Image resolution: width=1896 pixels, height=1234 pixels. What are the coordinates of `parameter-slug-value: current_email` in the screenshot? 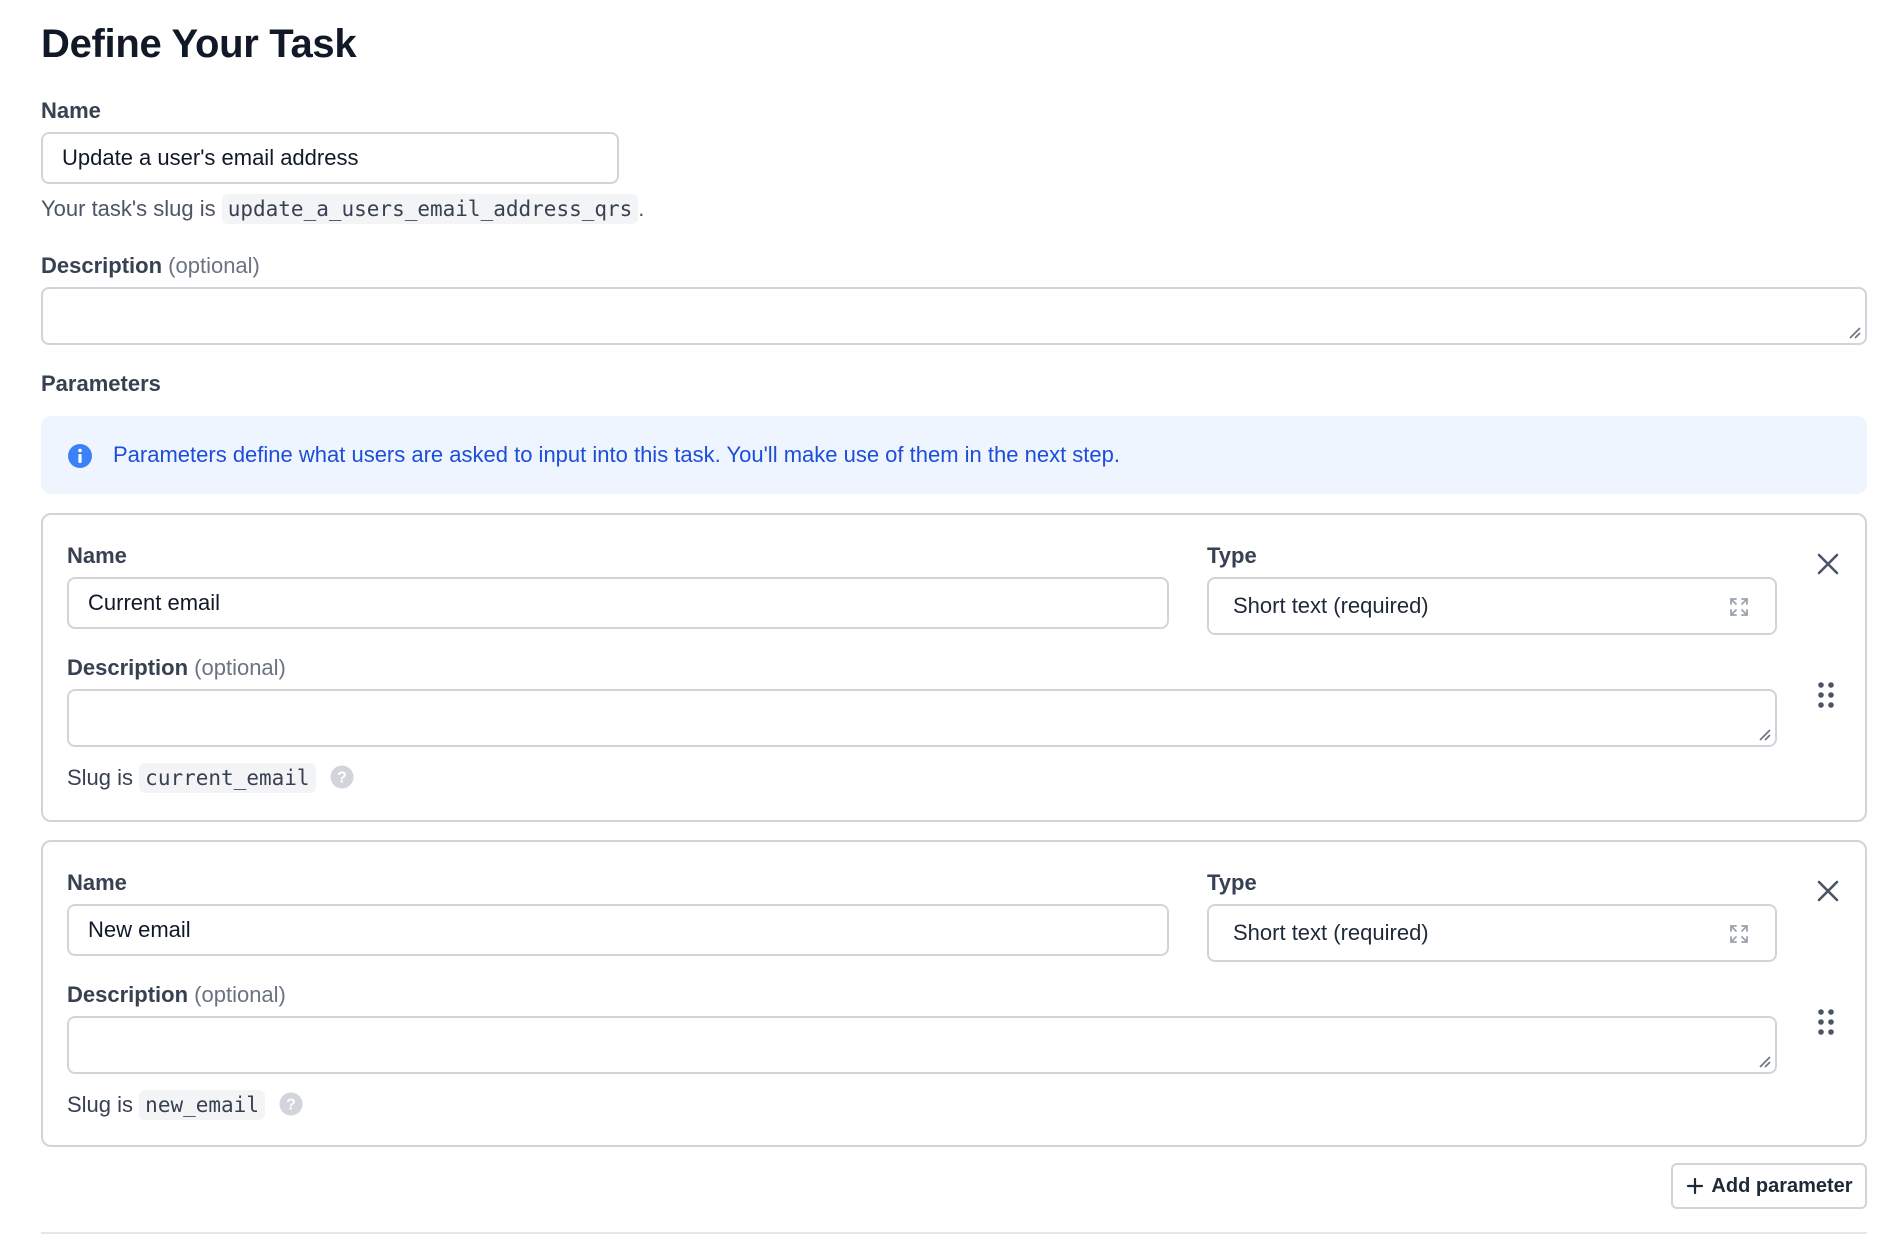 It's located at (227, 778).